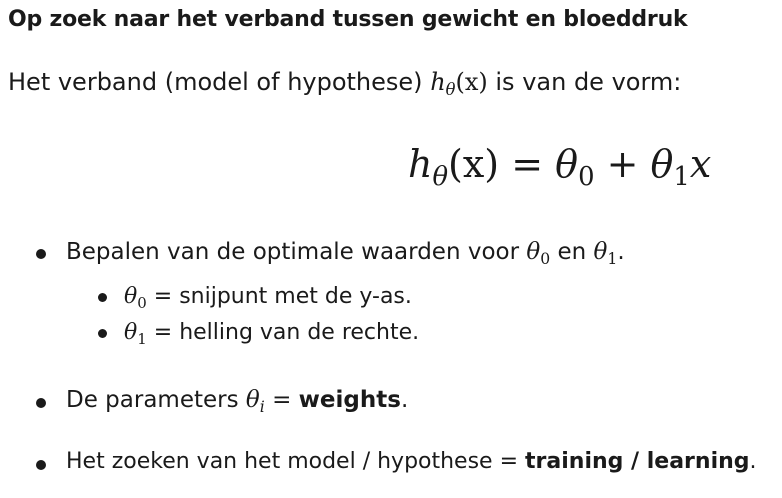  What do you see at coordinates (237, 401) in the screenshot?
I see `bullet-parameters: De parameters θi = weights.` at bounding box center [237, 401].